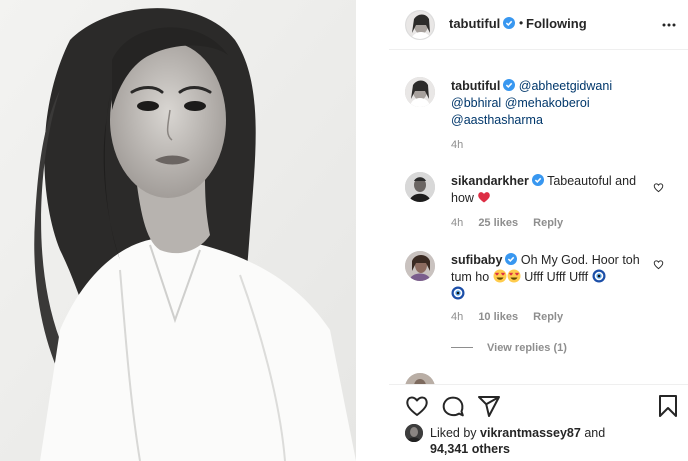  Describe the element at coordinates (498, 223) in the screenshot. I see `comment-likes: 25 likes` at that location.